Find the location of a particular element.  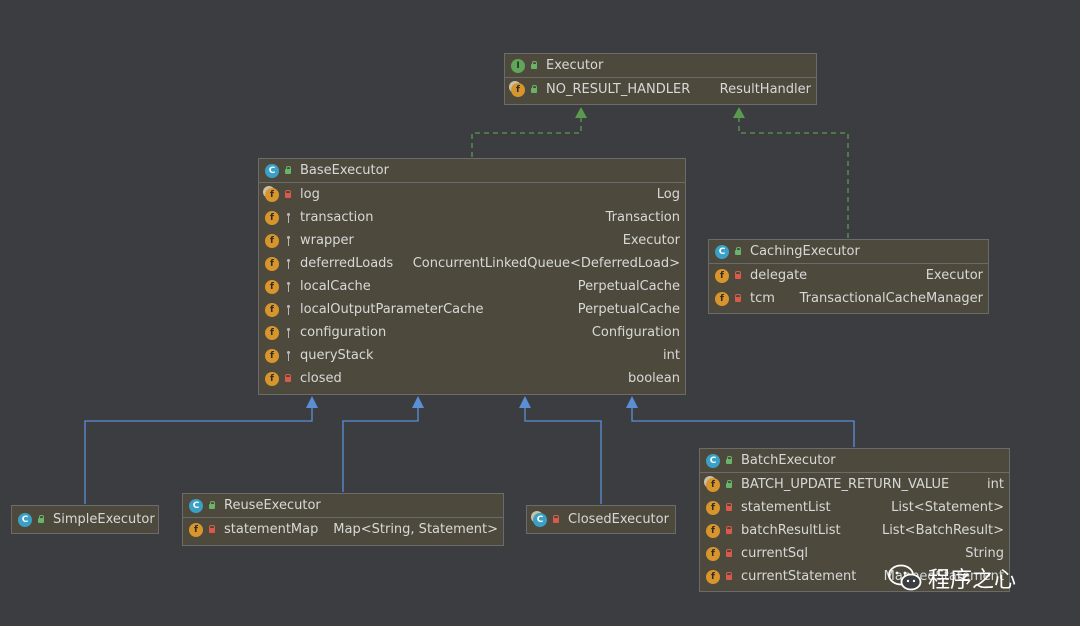

field-row: f configuration Configuration is located at coordinates (472, 332).